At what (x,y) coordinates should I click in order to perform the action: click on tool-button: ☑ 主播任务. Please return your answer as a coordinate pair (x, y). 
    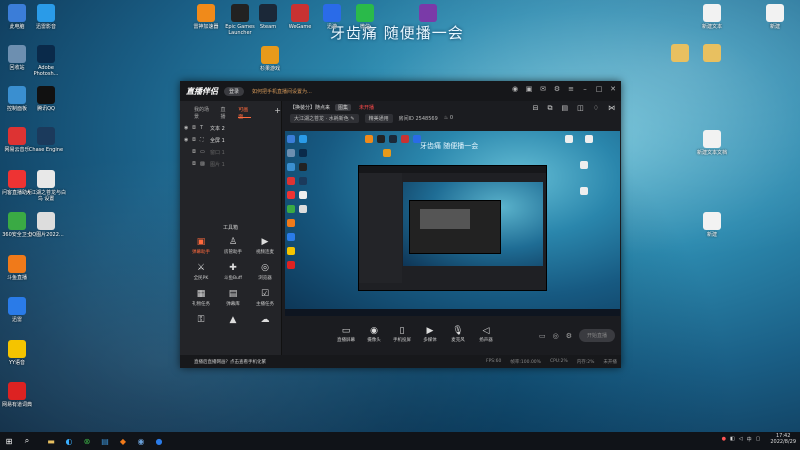
    Looking at the image, I should click on (265, 297).